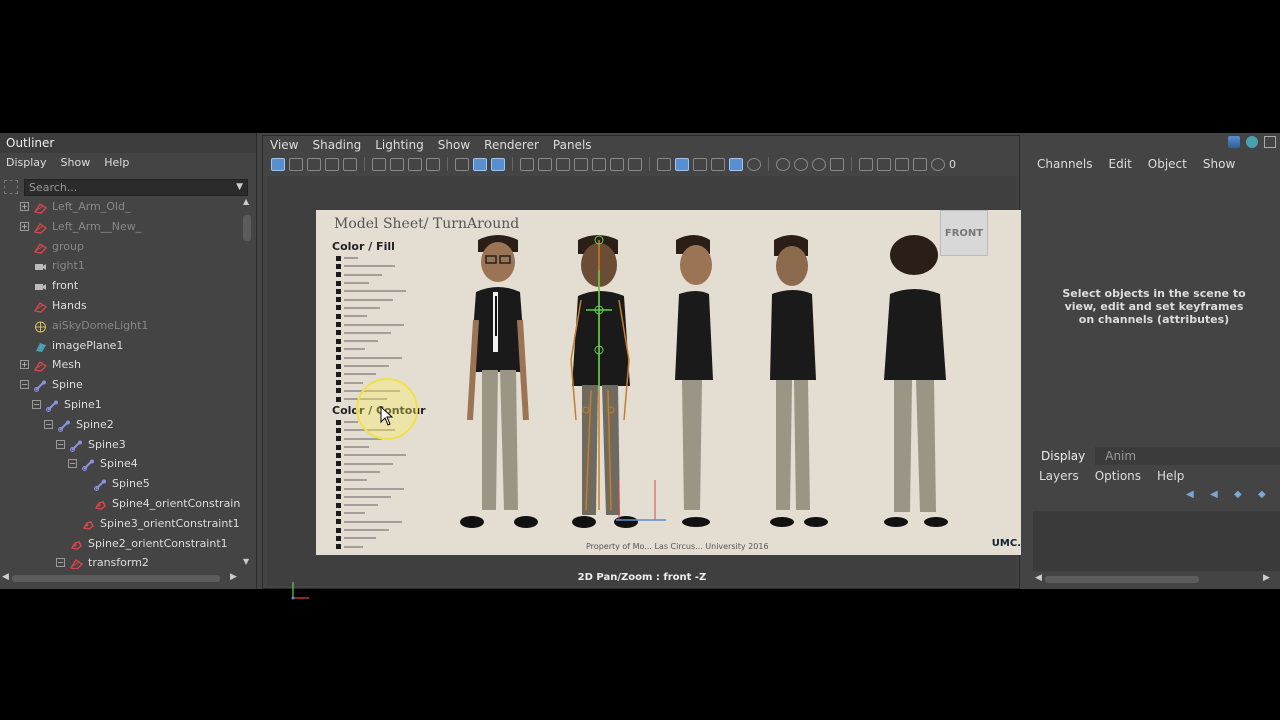 The image size is (1280, 720). Describe the element at coordinates (120, 385) in the screenshot. I see `outliner-item: − Spine` at that location.